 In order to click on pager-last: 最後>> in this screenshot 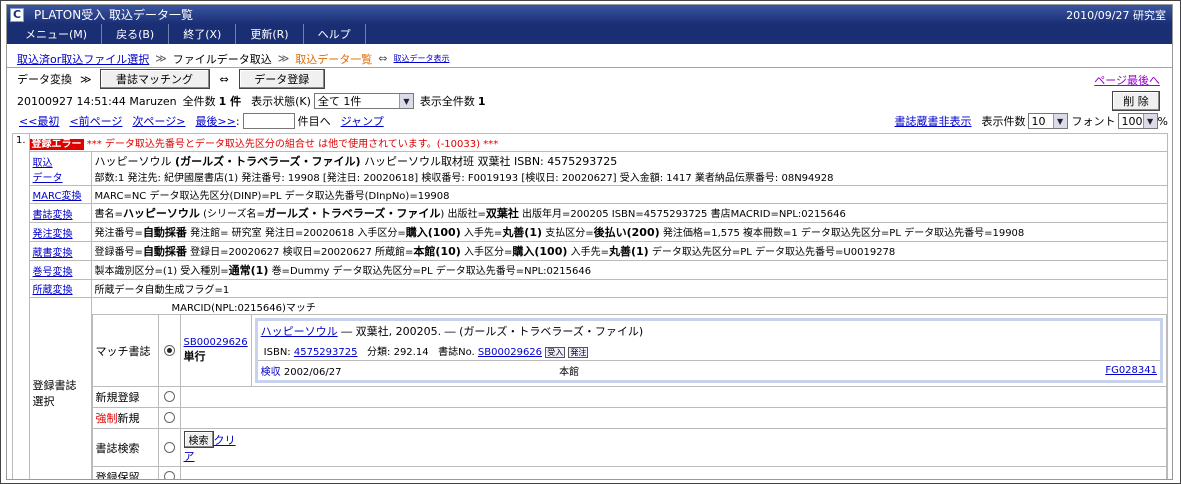, I will do `click(215, 121)`.